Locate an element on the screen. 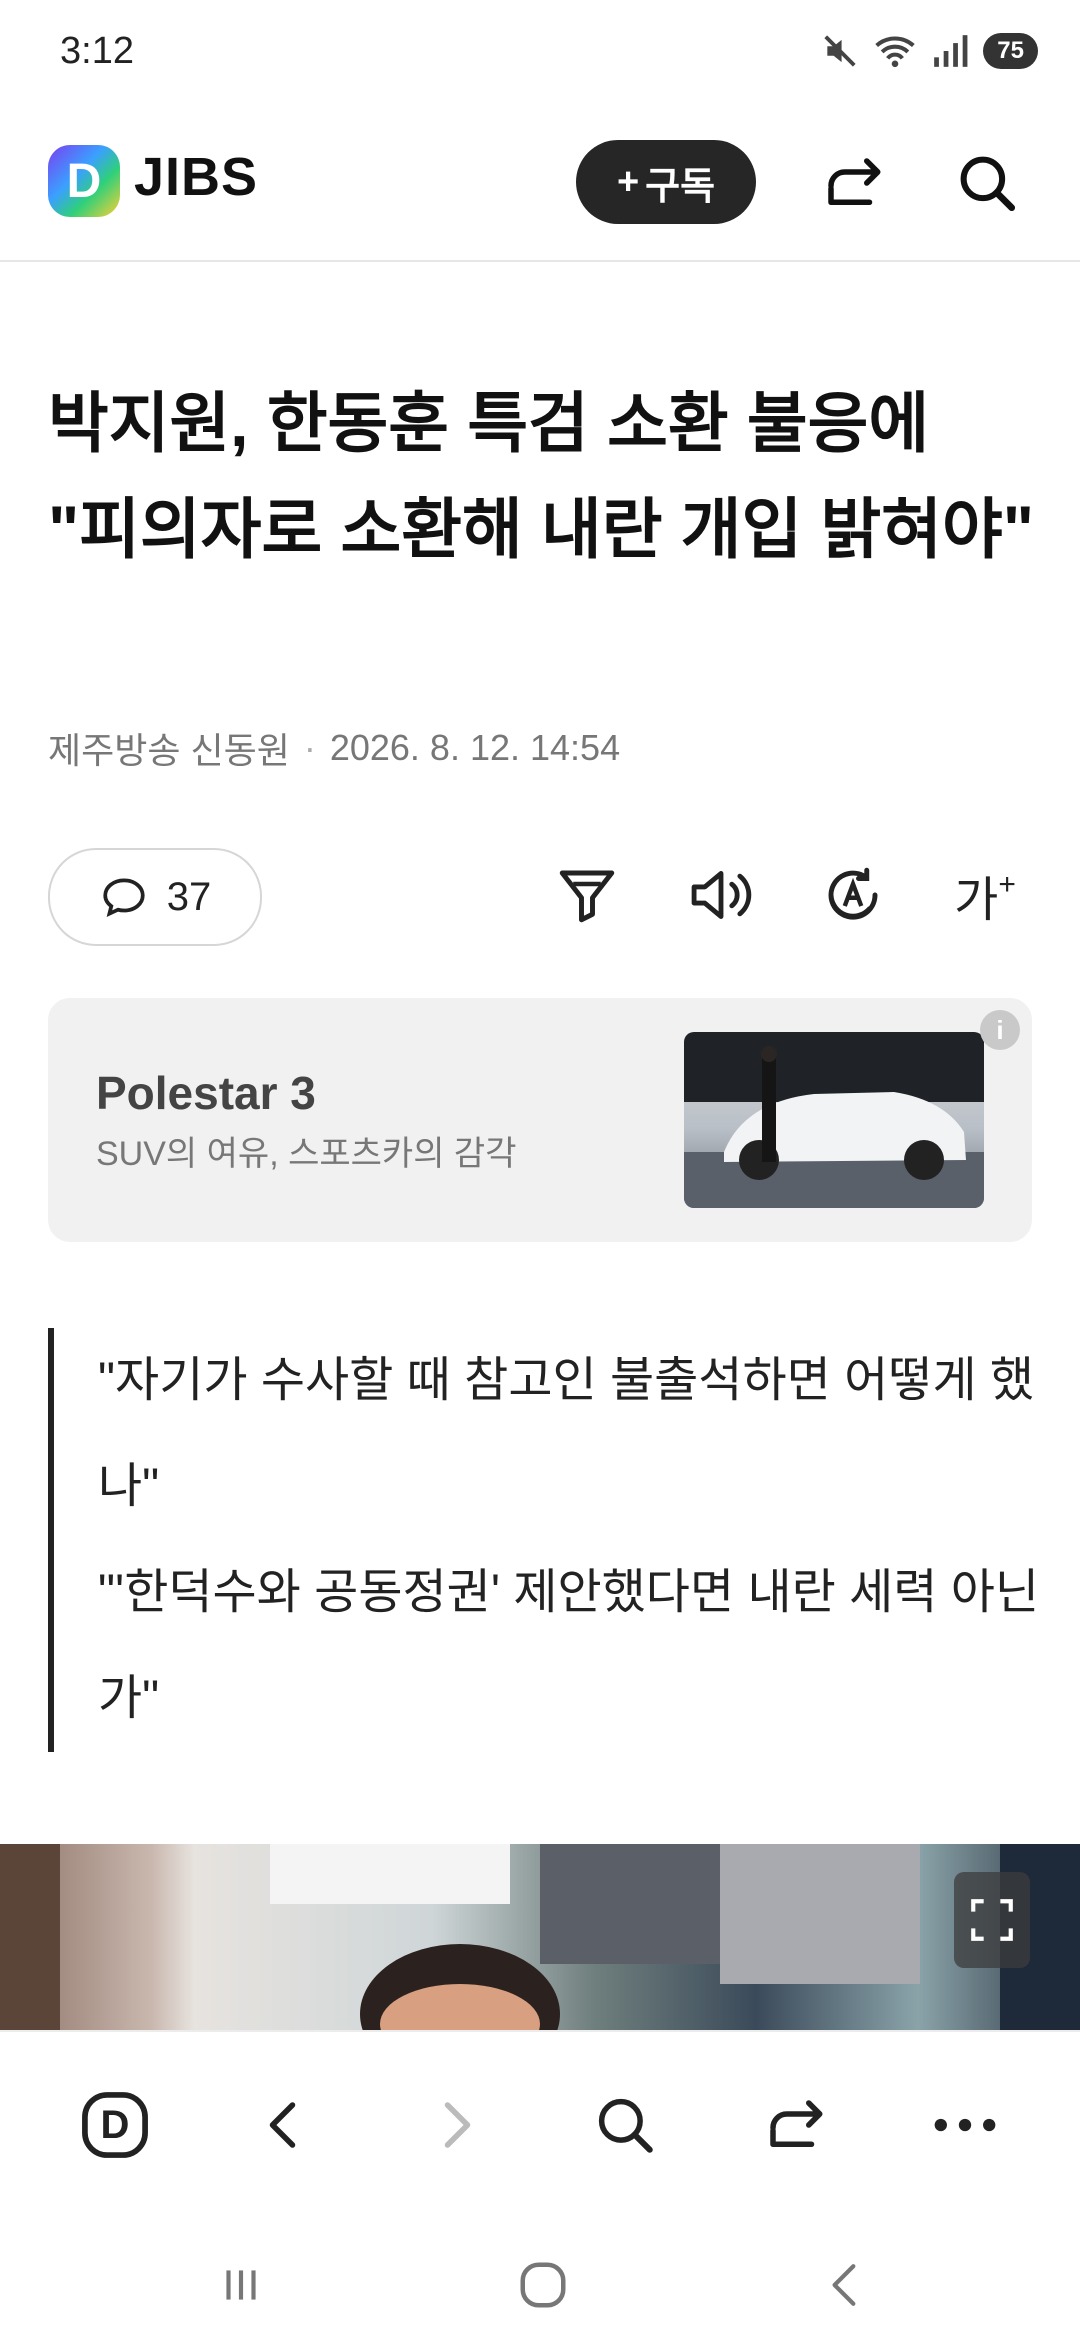 The image size is (1080, 2340). ad-info-icon: i is located at coordinates (1000, 1030).